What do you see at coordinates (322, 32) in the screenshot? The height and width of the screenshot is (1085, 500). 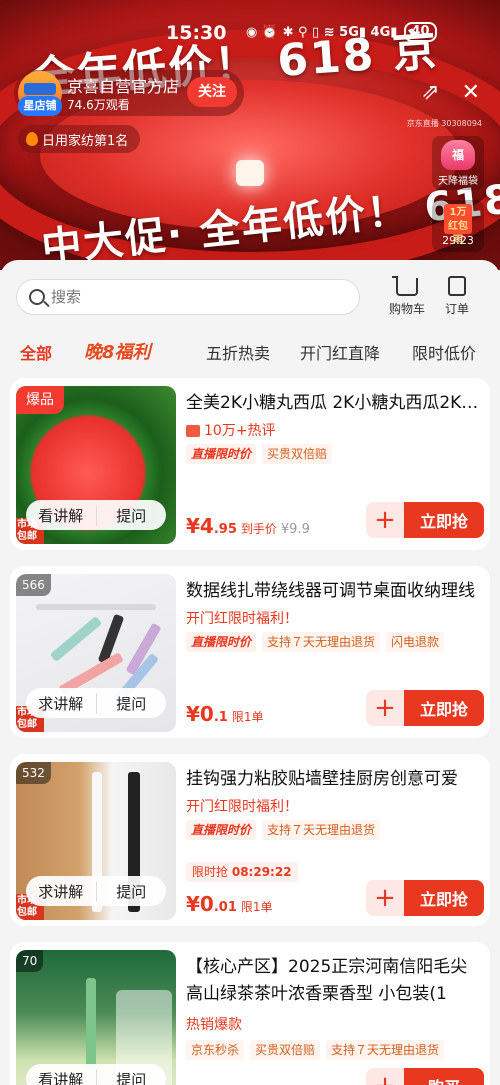 I see `status-icons-text: ◉ ⏰ ✱ ⚲ ▯ ≋ 5G▮ 4G▮` at bounding box center [322, 32].